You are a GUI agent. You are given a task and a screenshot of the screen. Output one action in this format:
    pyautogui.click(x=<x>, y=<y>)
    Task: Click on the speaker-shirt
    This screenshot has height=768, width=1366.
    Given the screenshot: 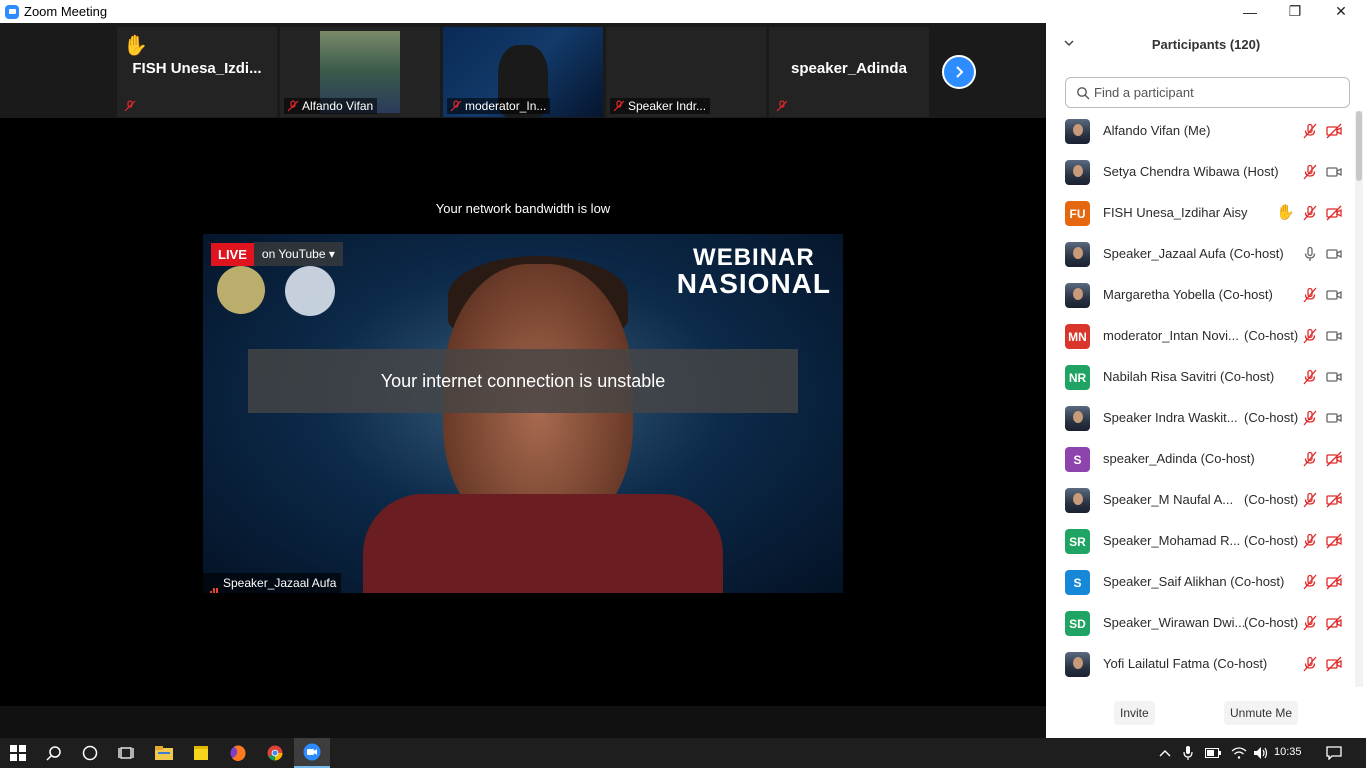 What is the action you would take?
    pyautogui.click(x=543, y=543)
    